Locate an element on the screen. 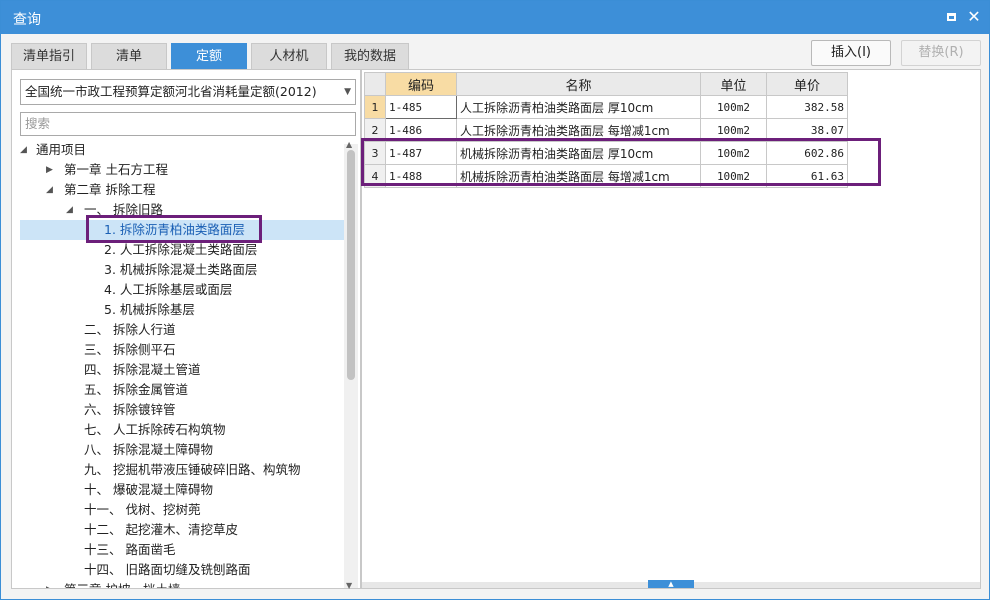 This screenshot has height=600, width=990. cell-name: 机械拆除沥青柏油类路面层 厚10cm is located at coordinates (578, 153).